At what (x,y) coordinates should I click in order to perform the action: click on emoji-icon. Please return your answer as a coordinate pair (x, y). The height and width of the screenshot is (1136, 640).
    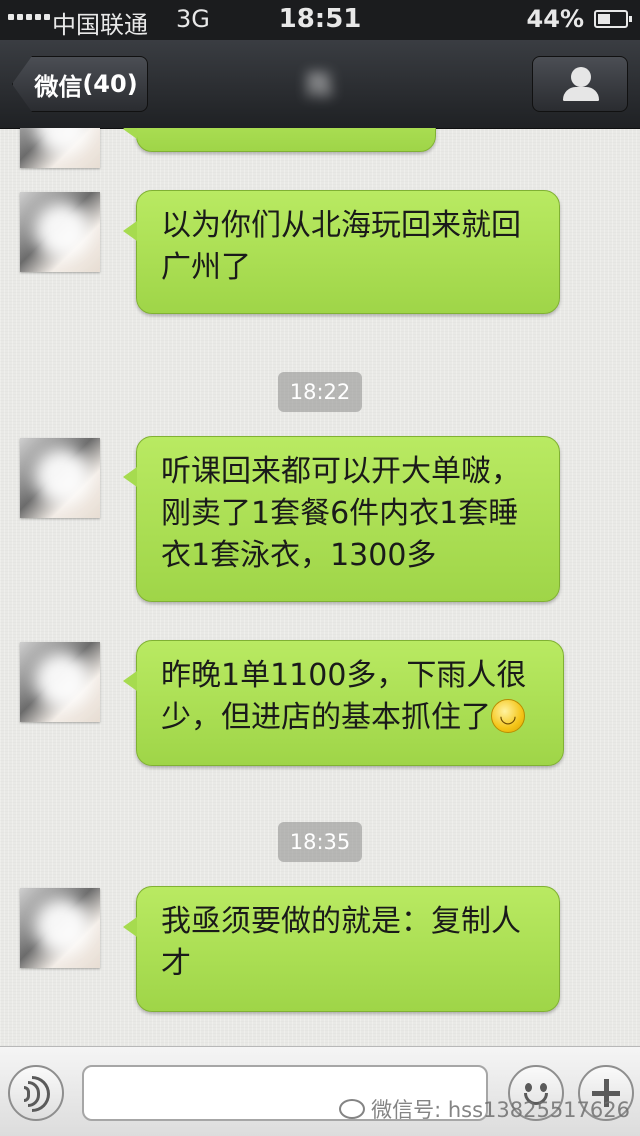
    Looking at the image, I should click on (528, 1087).